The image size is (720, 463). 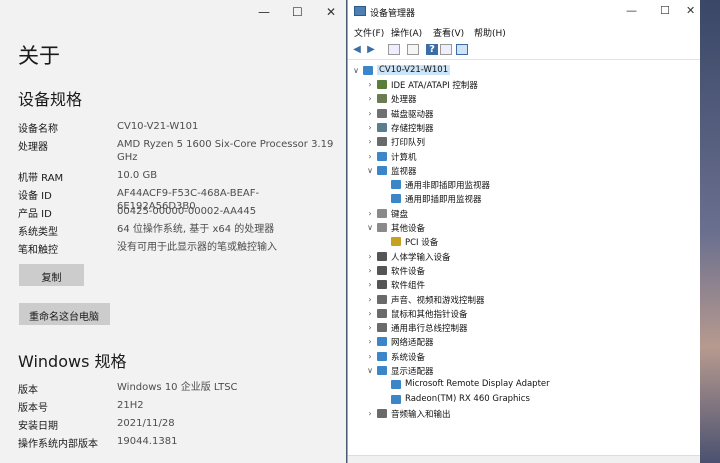 I want to click on network-icon, so click(x=382, y=342).